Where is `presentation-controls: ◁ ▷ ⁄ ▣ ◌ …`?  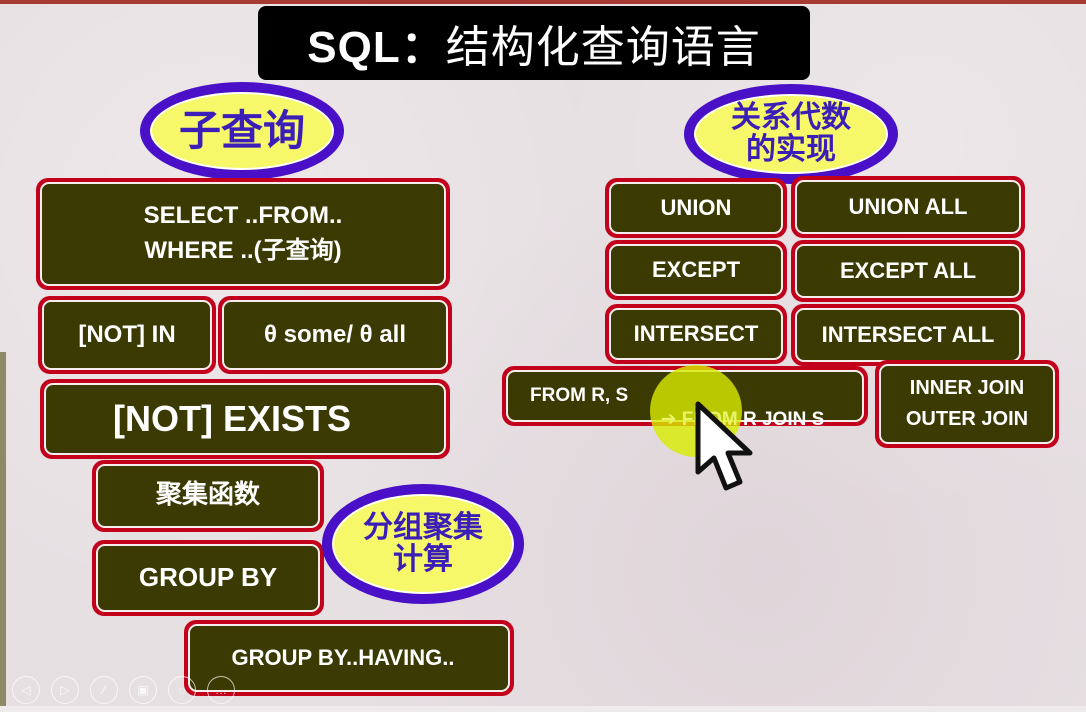
presentation-controls: ◁ ▷ ⁄ ▣ ◌ … is located at coordinates (123, 690).